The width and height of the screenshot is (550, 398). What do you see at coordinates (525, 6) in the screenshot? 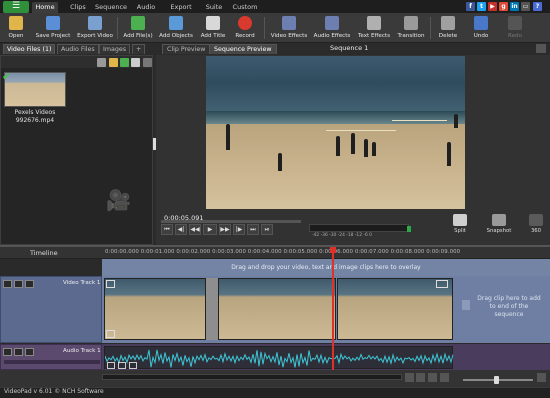
I see `window-icon: ▭` at bounding box center [525, 6].